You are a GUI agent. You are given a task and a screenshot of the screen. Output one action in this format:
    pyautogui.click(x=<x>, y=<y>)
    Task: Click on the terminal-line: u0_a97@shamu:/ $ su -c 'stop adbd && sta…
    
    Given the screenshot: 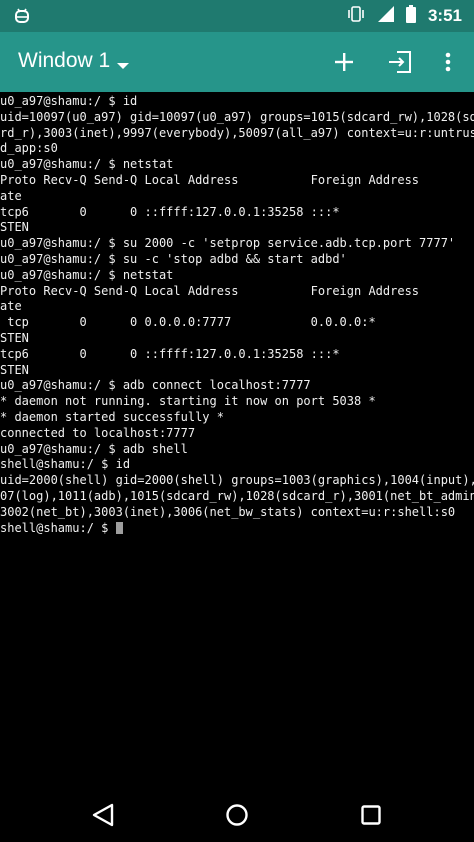 What is the action you would take?
    pyautogui.click(x=173, y=258)
    